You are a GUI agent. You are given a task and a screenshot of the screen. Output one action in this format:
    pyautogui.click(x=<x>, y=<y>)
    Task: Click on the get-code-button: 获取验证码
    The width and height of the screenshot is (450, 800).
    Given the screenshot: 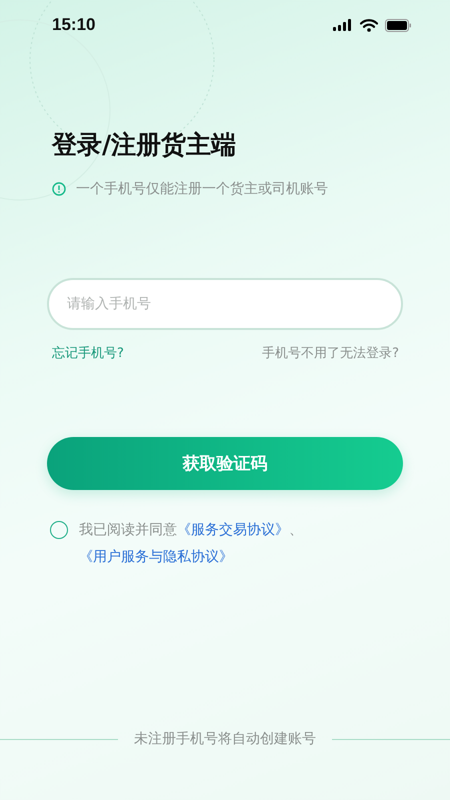 What is the action you would take?
    pyautogui.click(x=225, y=463)
    